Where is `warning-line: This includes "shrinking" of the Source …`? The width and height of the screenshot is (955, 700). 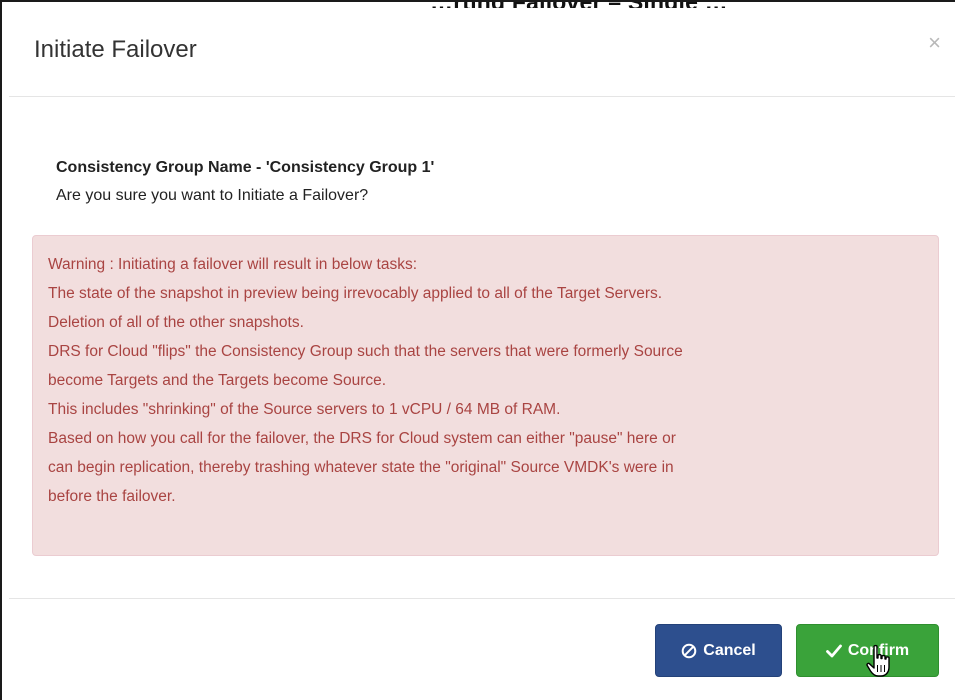 warning-line: This includes "shrinking" of the Source … is located at coordinates (304, 409).